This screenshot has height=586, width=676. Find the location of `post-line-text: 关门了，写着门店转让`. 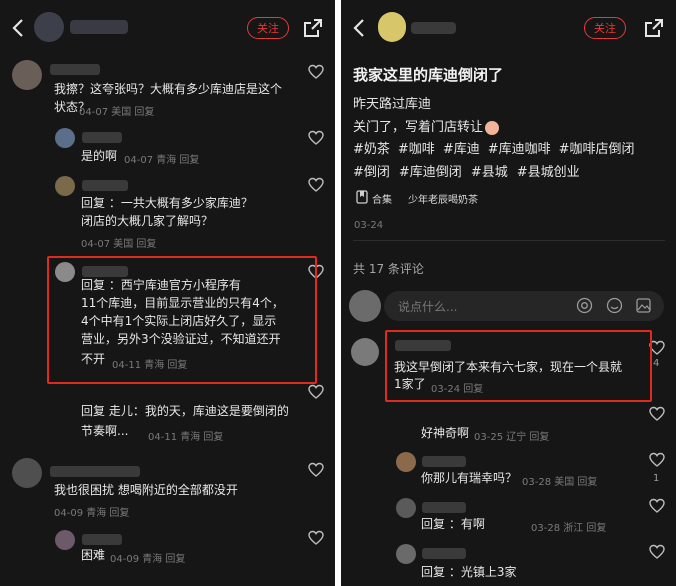

post-line-text: 关门了，写着门店转让 is located at coordinates (418, 127).